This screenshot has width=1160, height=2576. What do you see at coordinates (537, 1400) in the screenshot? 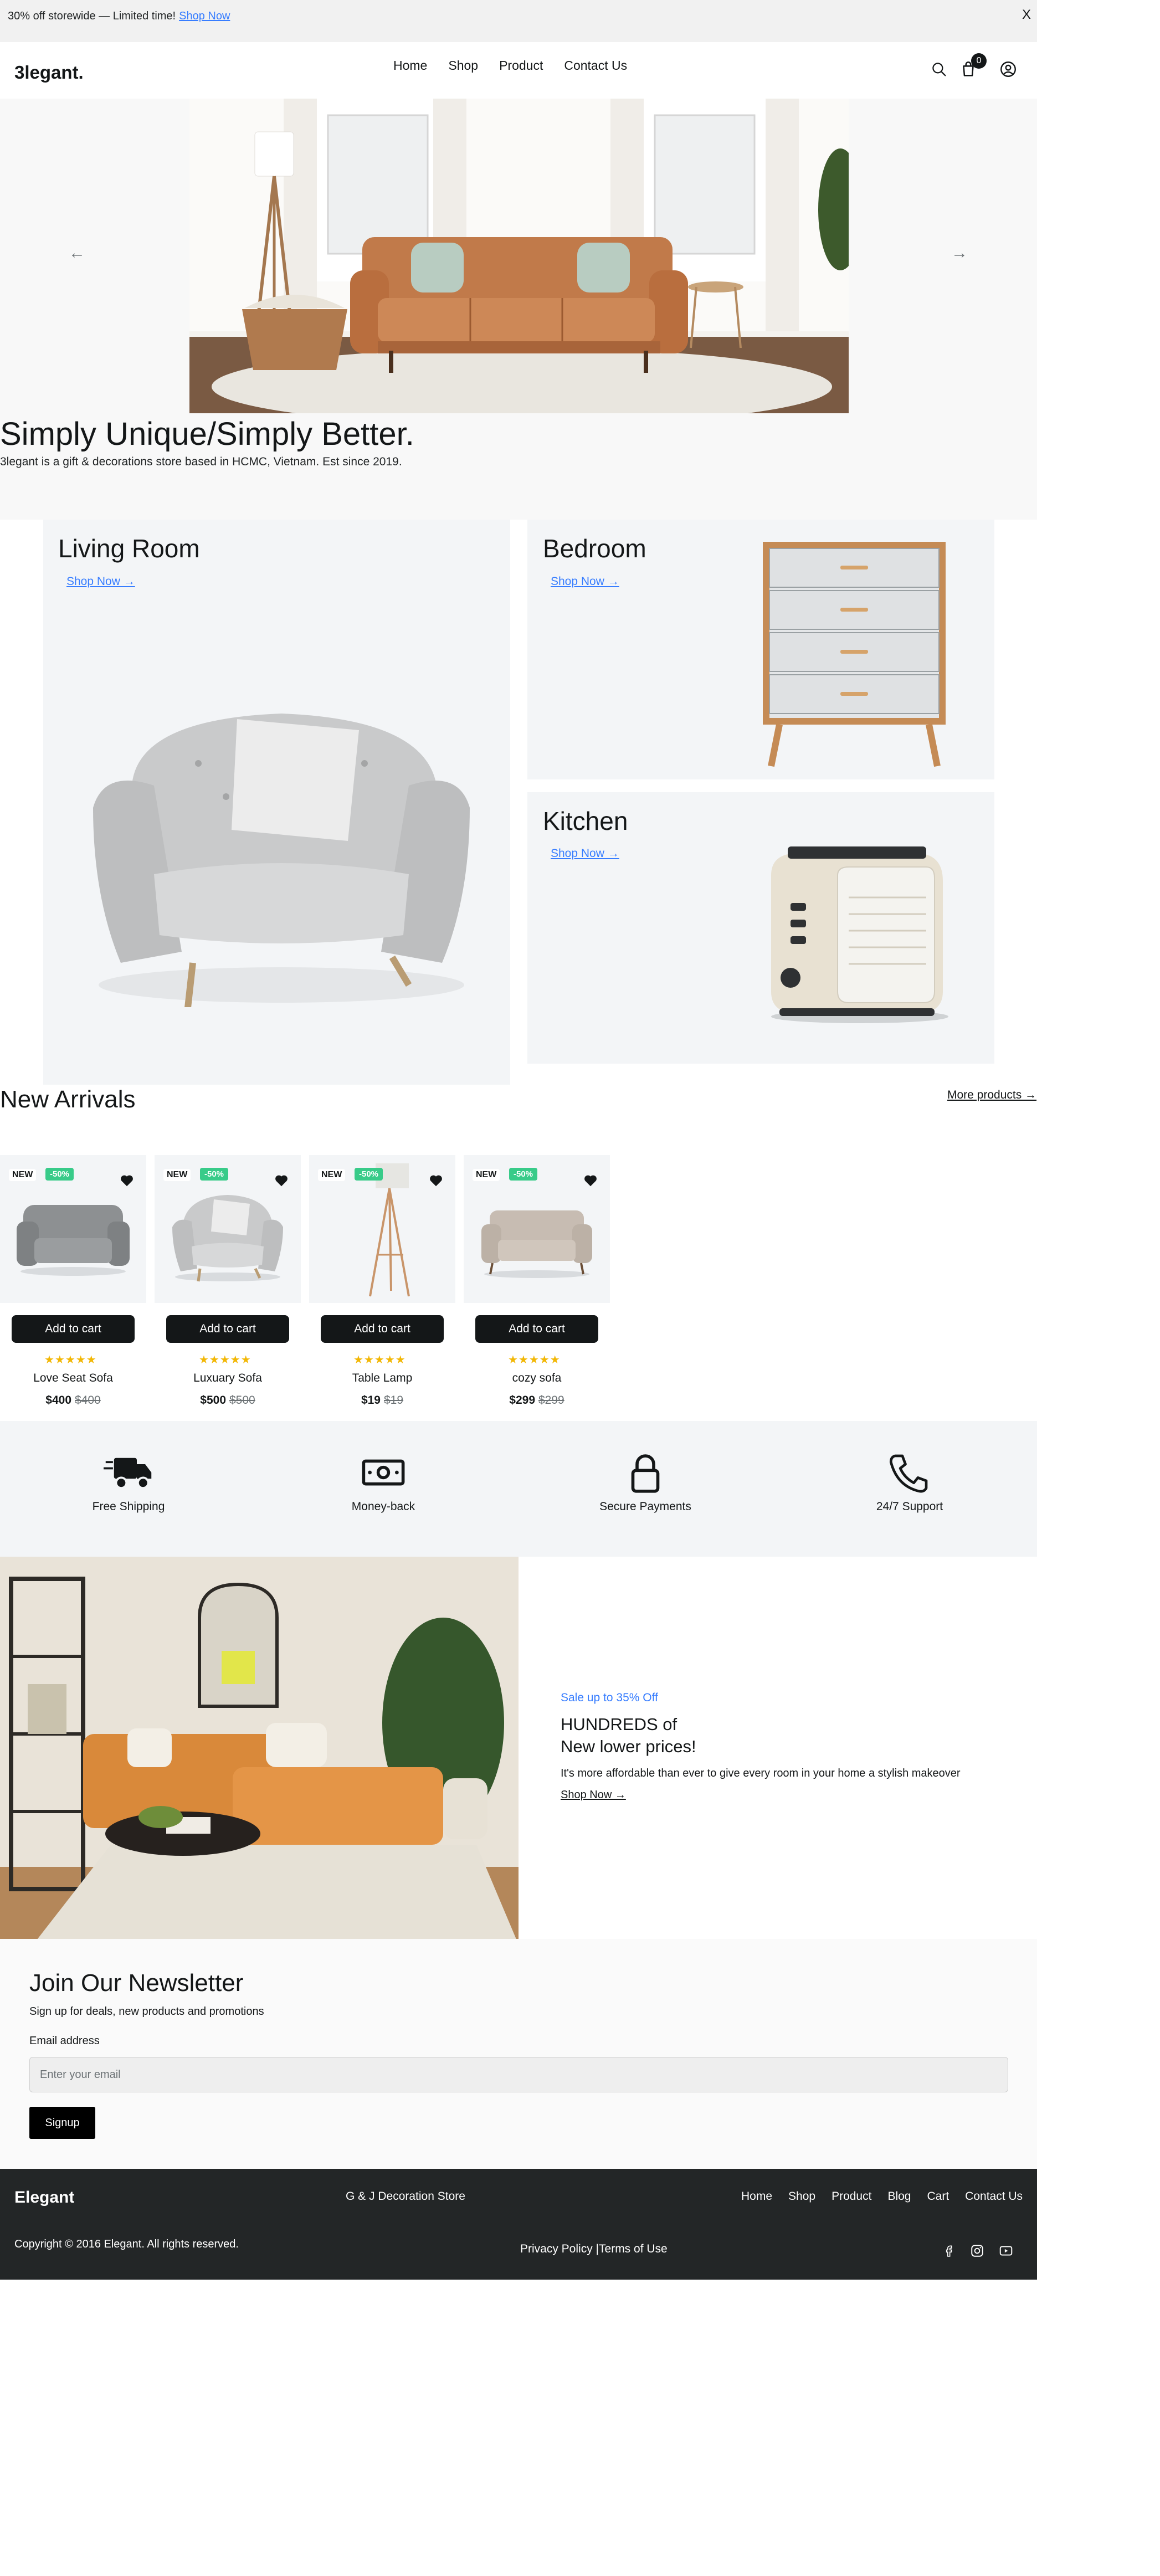
I see `product-price: $299 $299` at bounding box center [537, 1400].